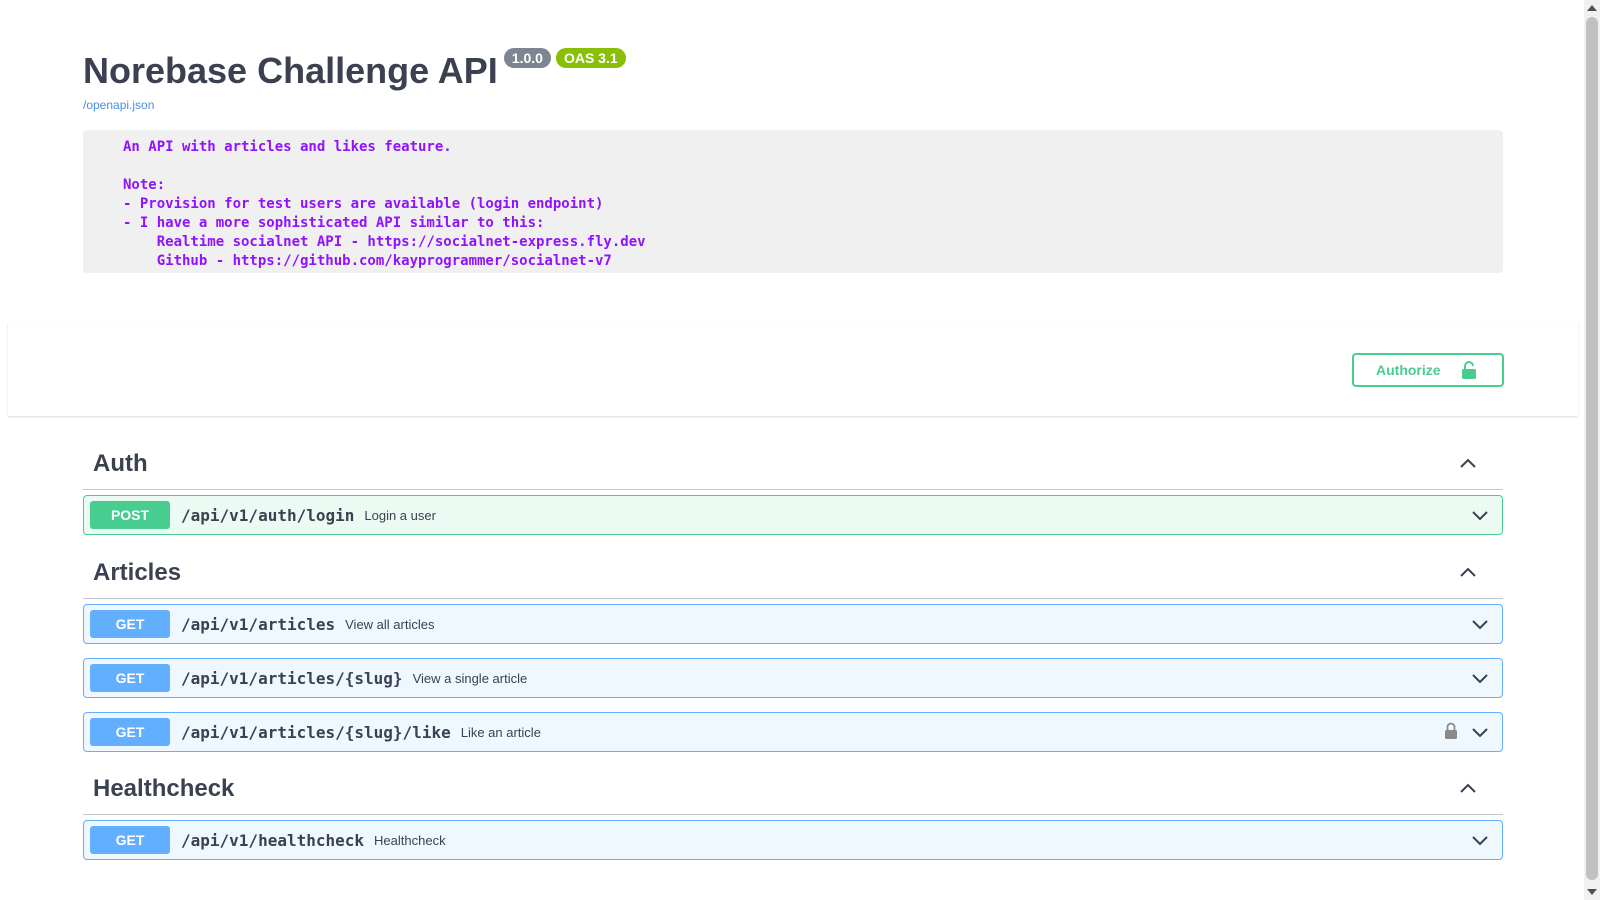 The height and width of the screenshot is (900, 1600). Describe the element at coordinates (500, 732) in the screenshot. I see `operation-summary: Like an article` at that location.